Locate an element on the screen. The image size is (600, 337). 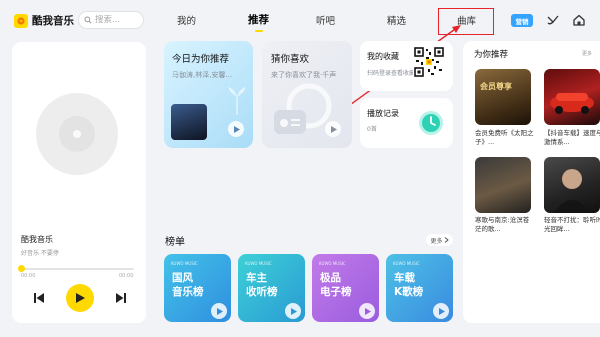
progress-knob is located at coordinates (21, 268).